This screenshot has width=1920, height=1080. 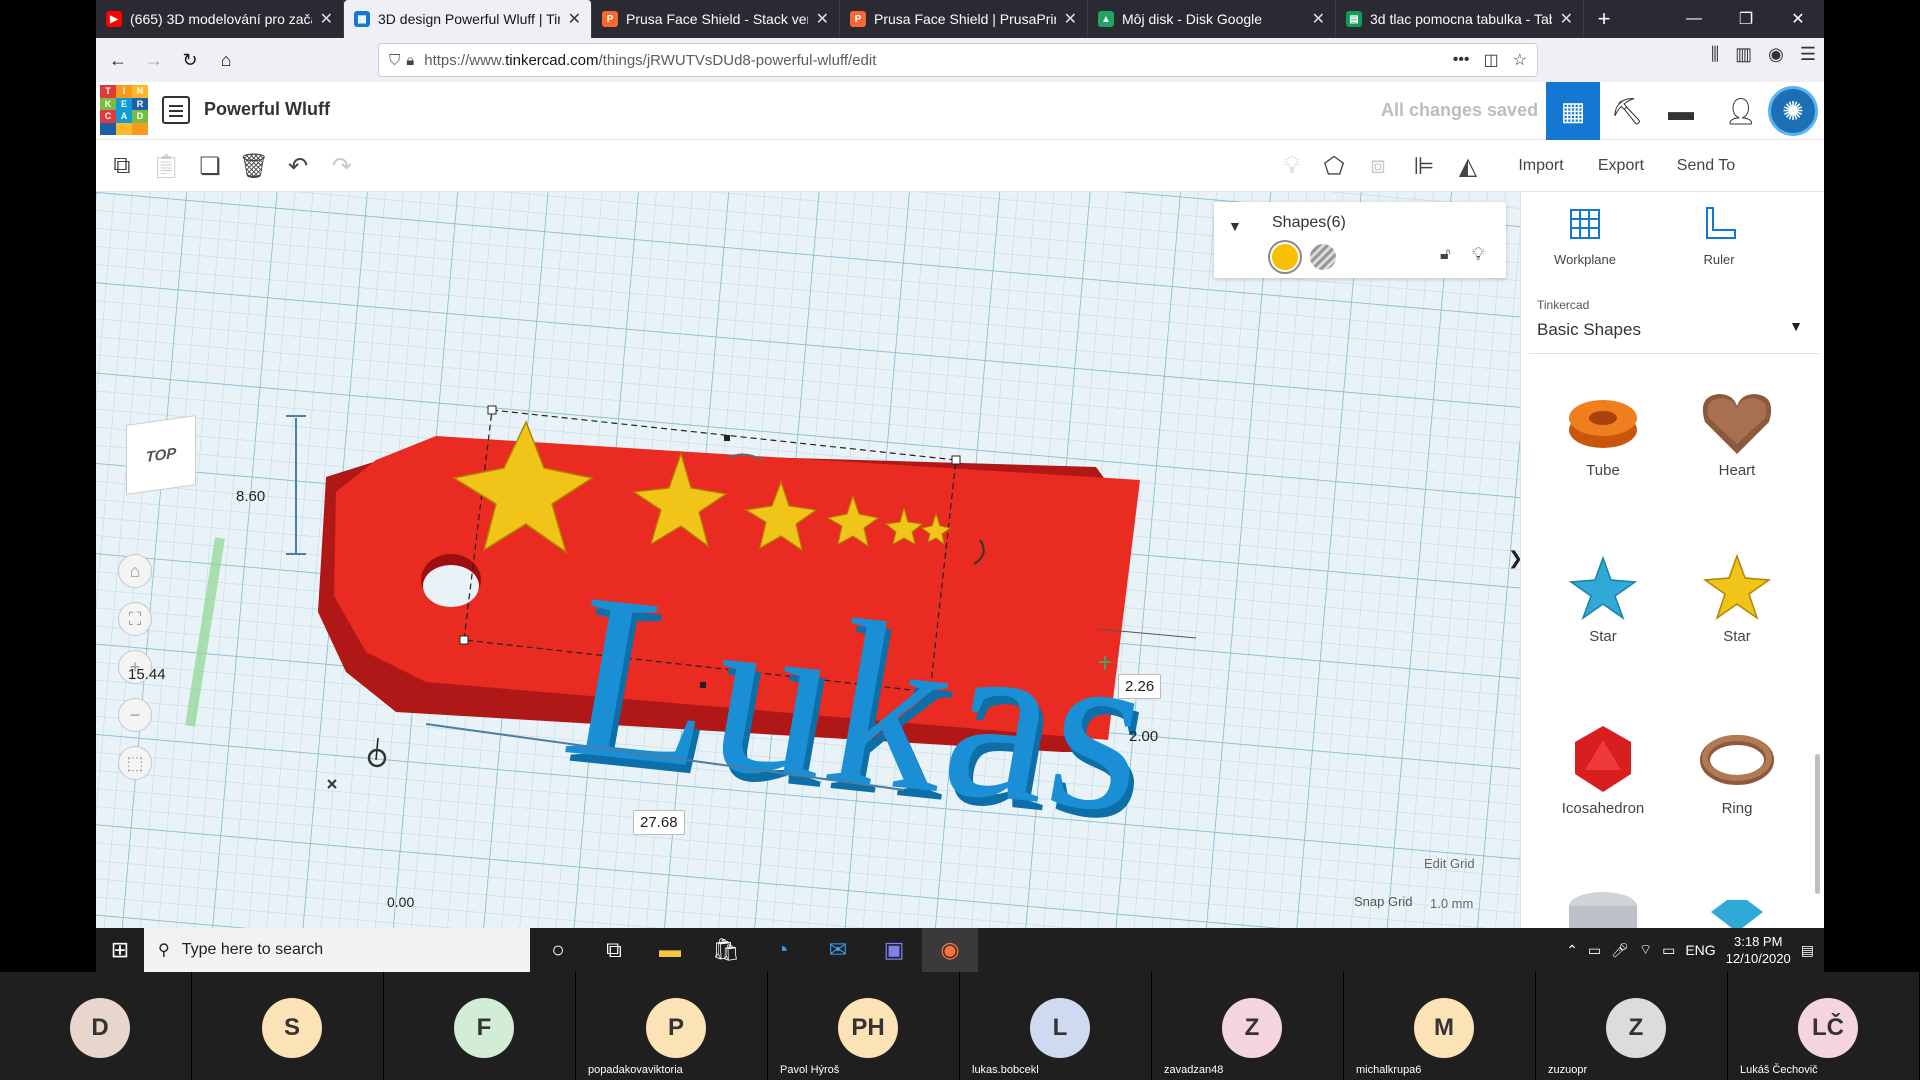 I want to click on forward-icon: →, so click(x=154, y=60).